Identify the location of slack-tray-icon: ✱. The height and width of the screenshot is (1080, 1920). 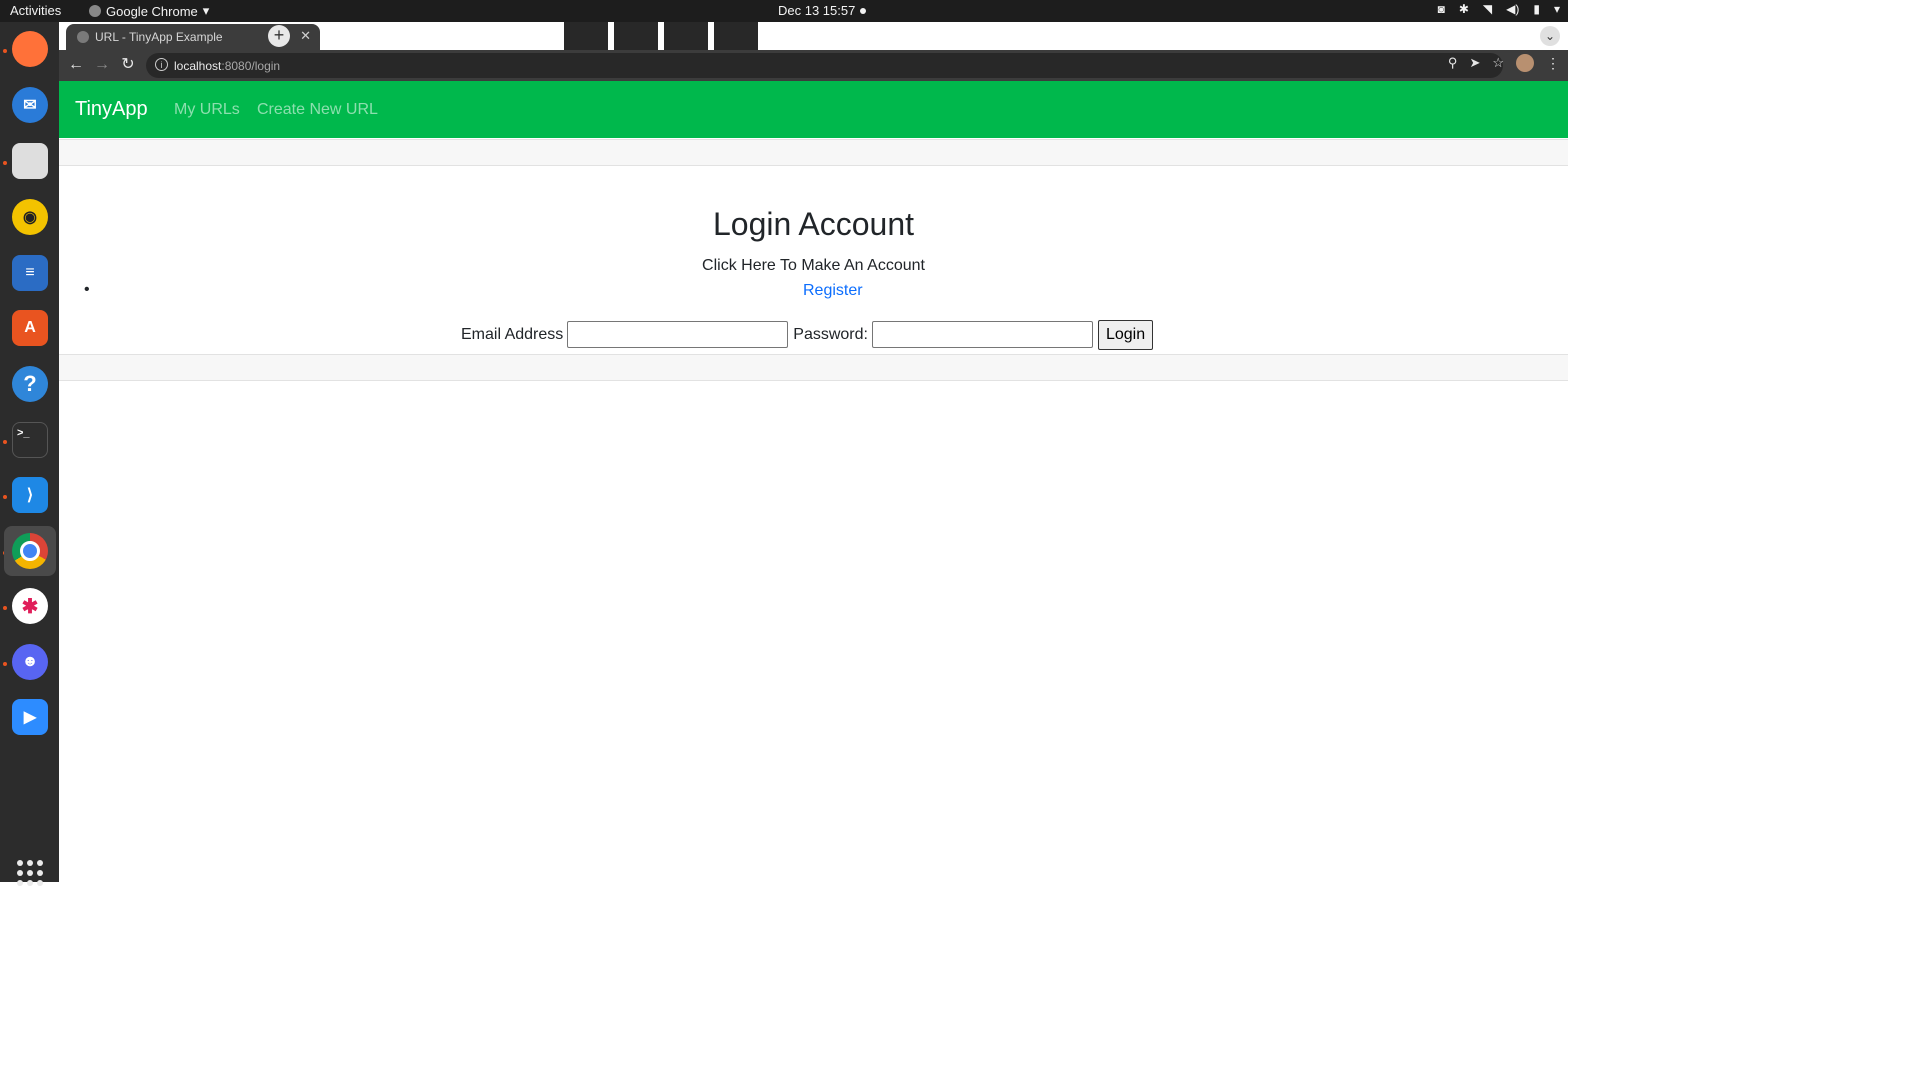
(1464, 9).